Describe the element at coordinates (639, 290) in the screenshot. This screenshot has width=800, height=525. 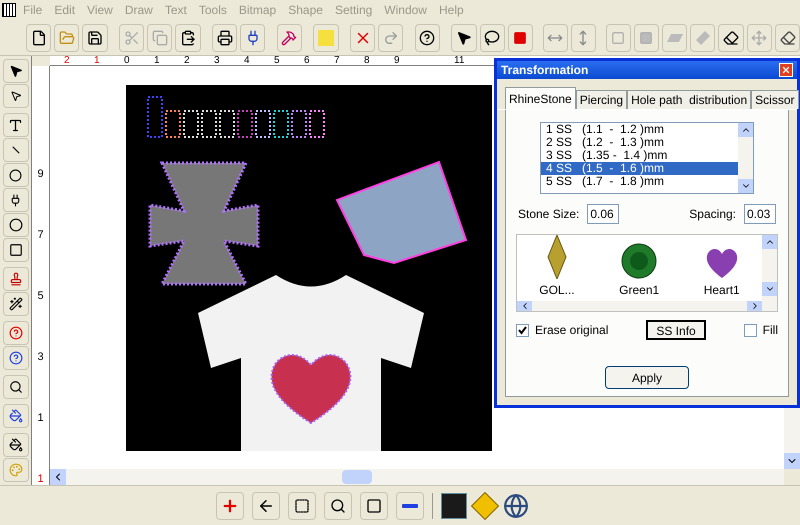
I see `stone-name: Green1` at that location.